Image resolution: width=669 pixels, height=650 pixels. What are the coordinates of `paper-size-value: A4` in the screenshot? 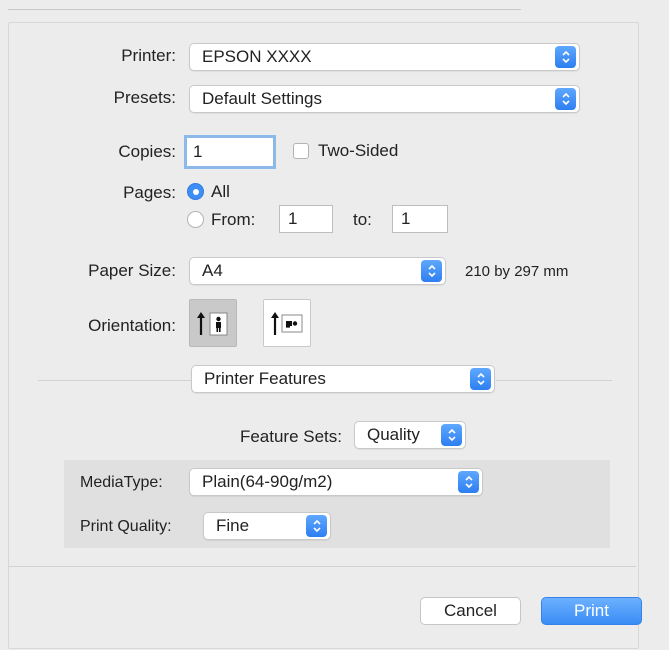 It's located at (212, 270).